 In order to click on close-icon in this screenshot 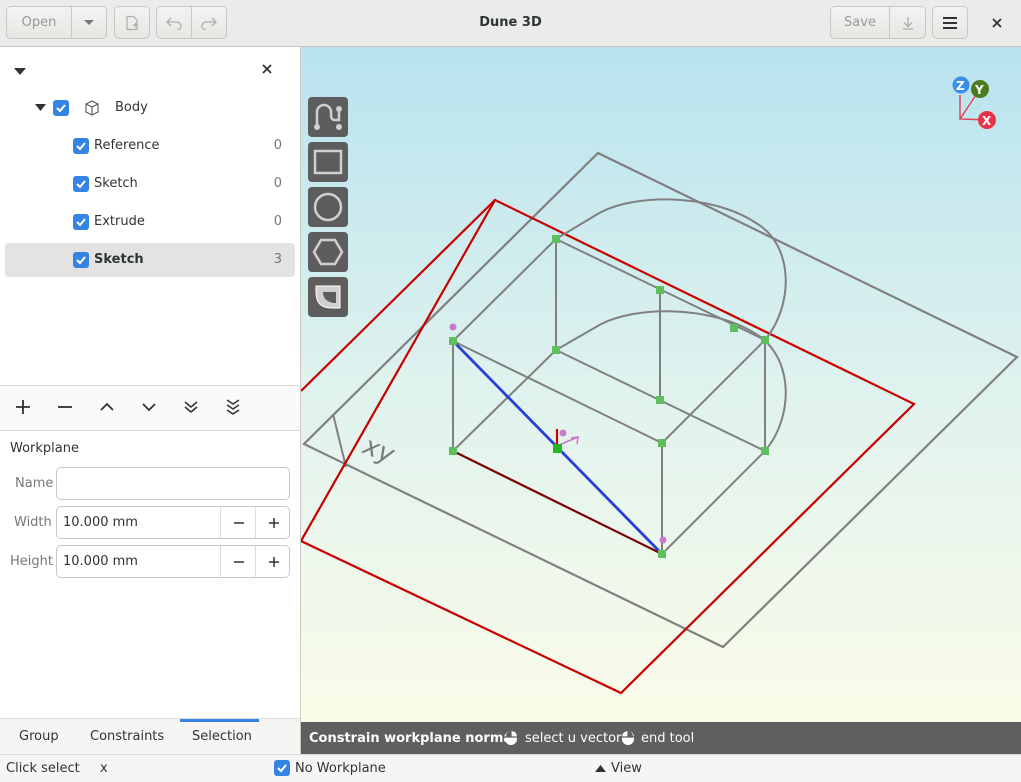, I will do `click(267, 69)`.